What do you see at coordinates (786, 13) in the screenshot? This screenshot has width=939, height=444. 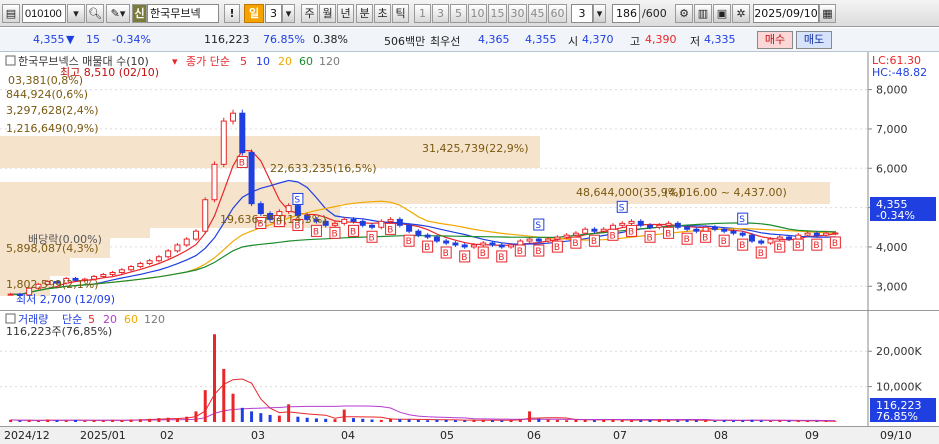 I see `date-field: 2025/09/10` at bounding box center [786, 13].